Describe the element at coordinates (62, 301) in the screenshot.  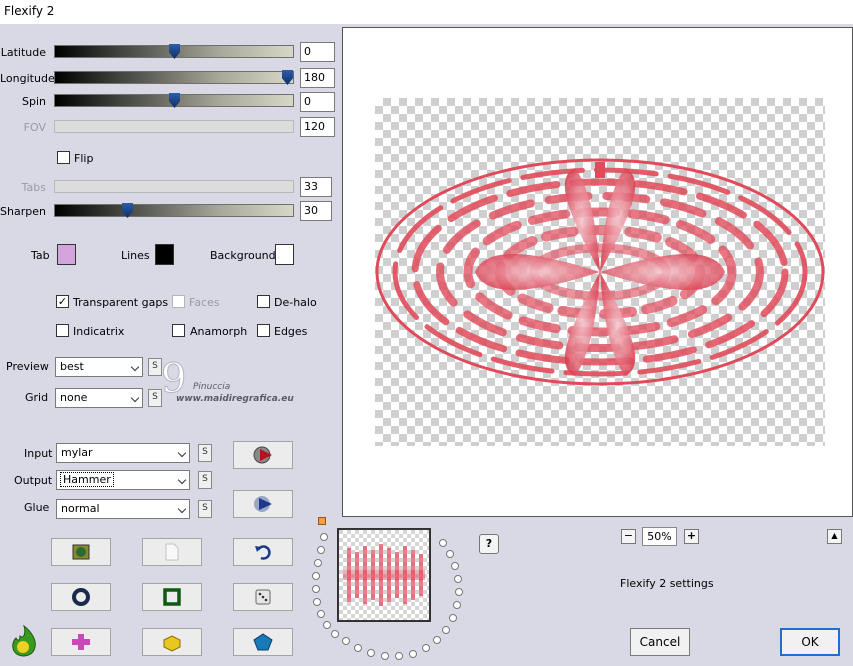
I see `transparent-gaps-checkbox: ✓` at that location.